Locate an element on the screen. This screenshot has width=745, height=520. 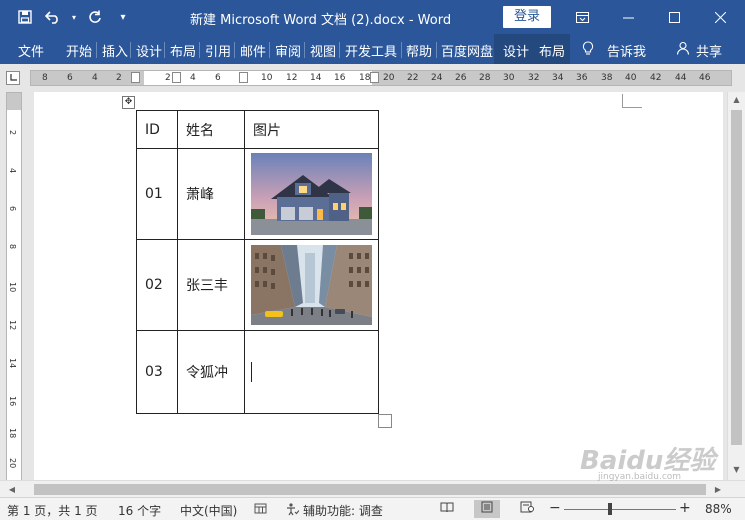
tab-insert: 插入 is located at coordinates (115, 50).